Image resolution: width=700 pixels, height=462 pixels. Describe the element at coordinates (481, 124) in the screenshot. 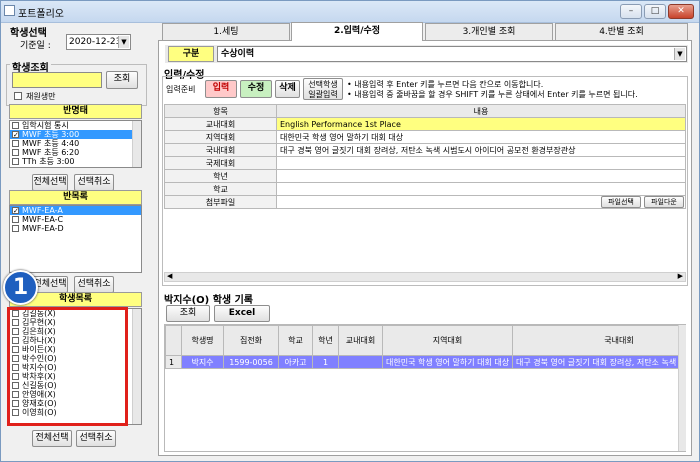

I see `row-content-cell: English Performance 1st Place` at that location.